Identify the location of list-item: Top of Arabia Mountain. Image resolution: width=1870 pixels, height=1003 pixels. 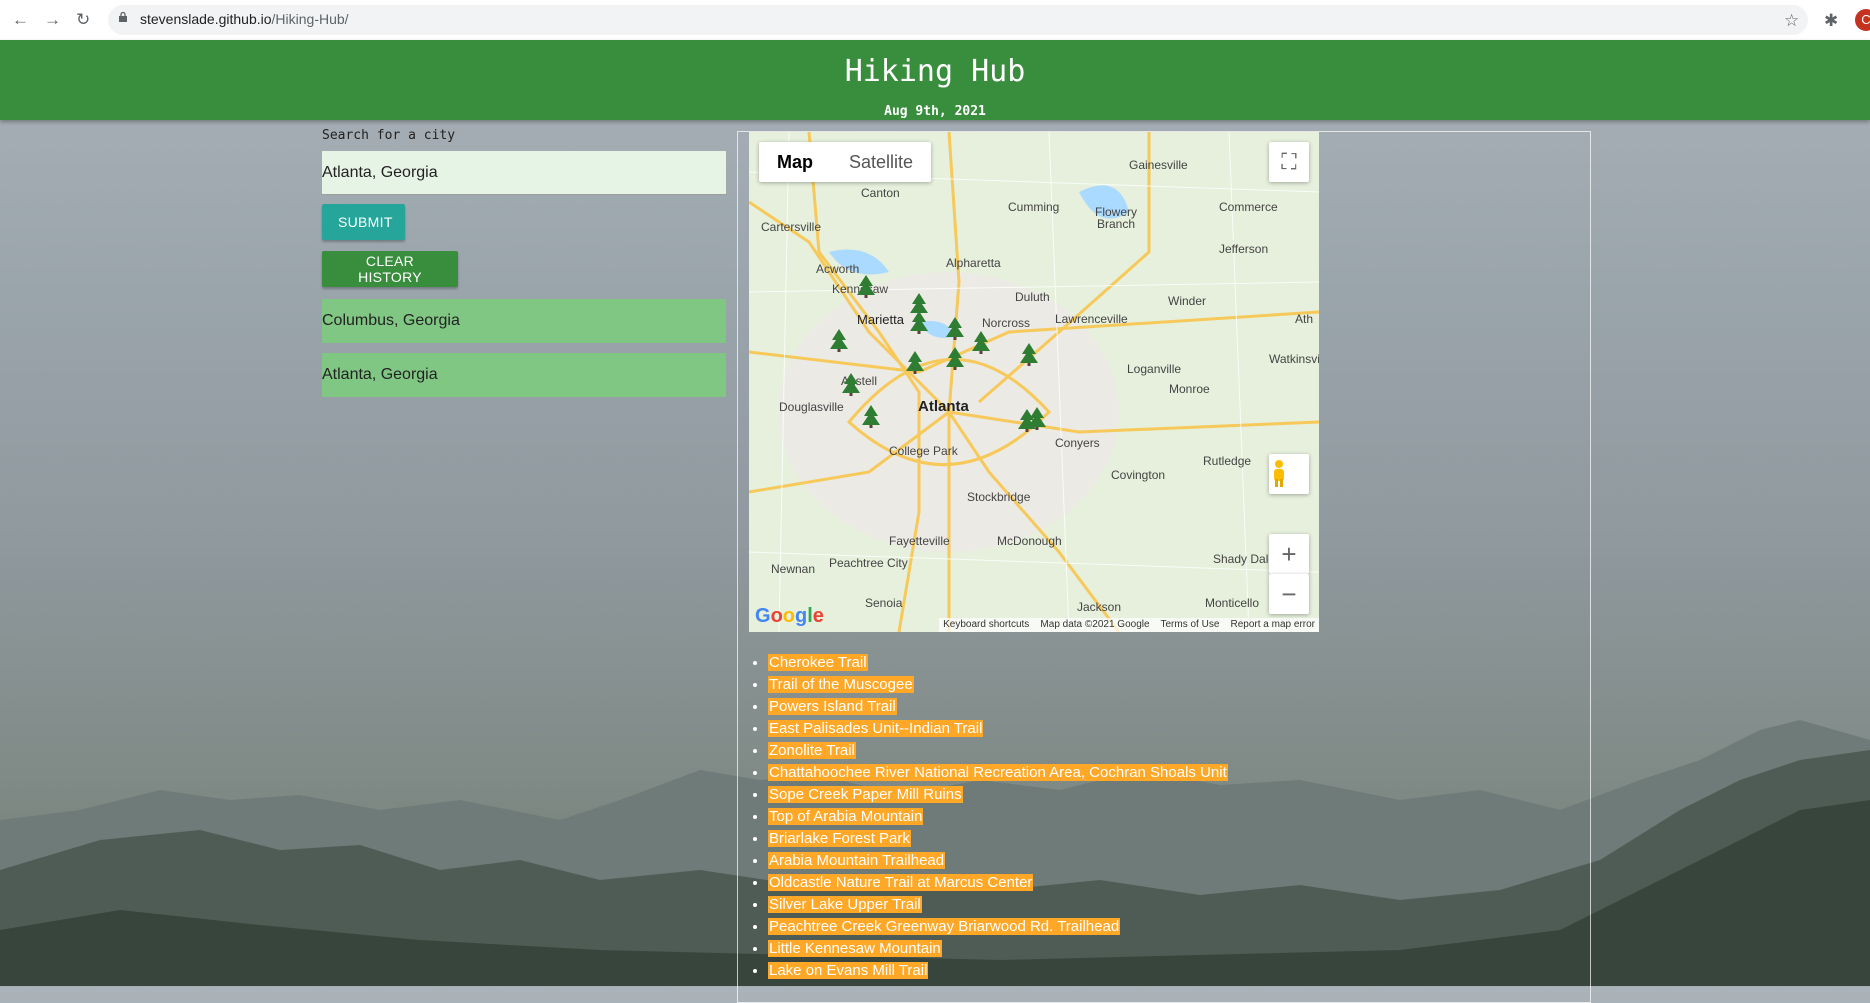
(998, 817).